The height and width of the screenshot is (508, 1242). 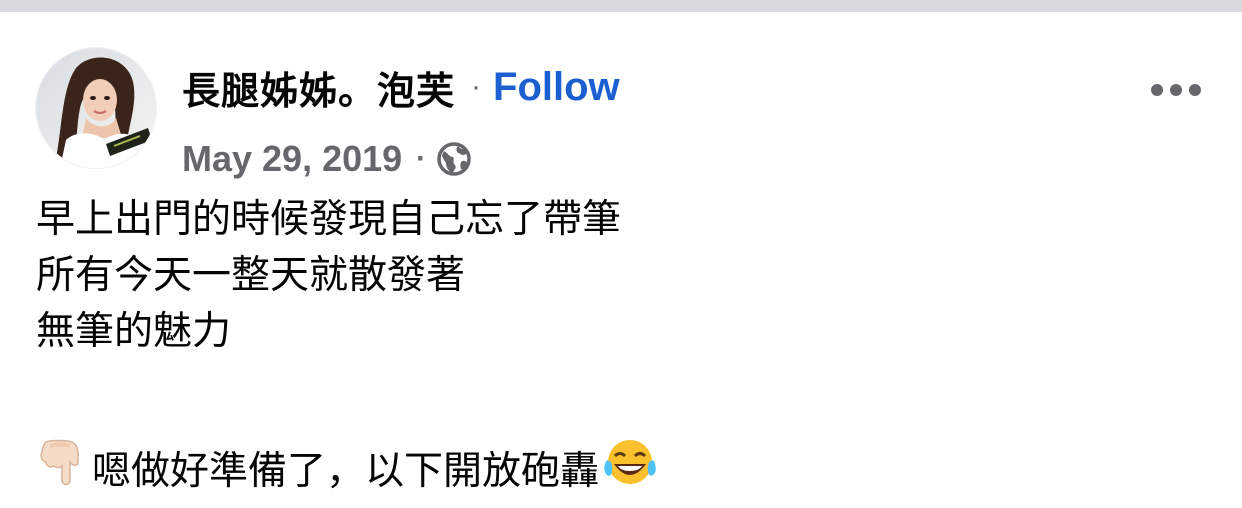 What do you see at coordinates (134, 331) in the screenshot?
I see `post-text-line: 無筆的魅力` at bounding box center [134, 331].